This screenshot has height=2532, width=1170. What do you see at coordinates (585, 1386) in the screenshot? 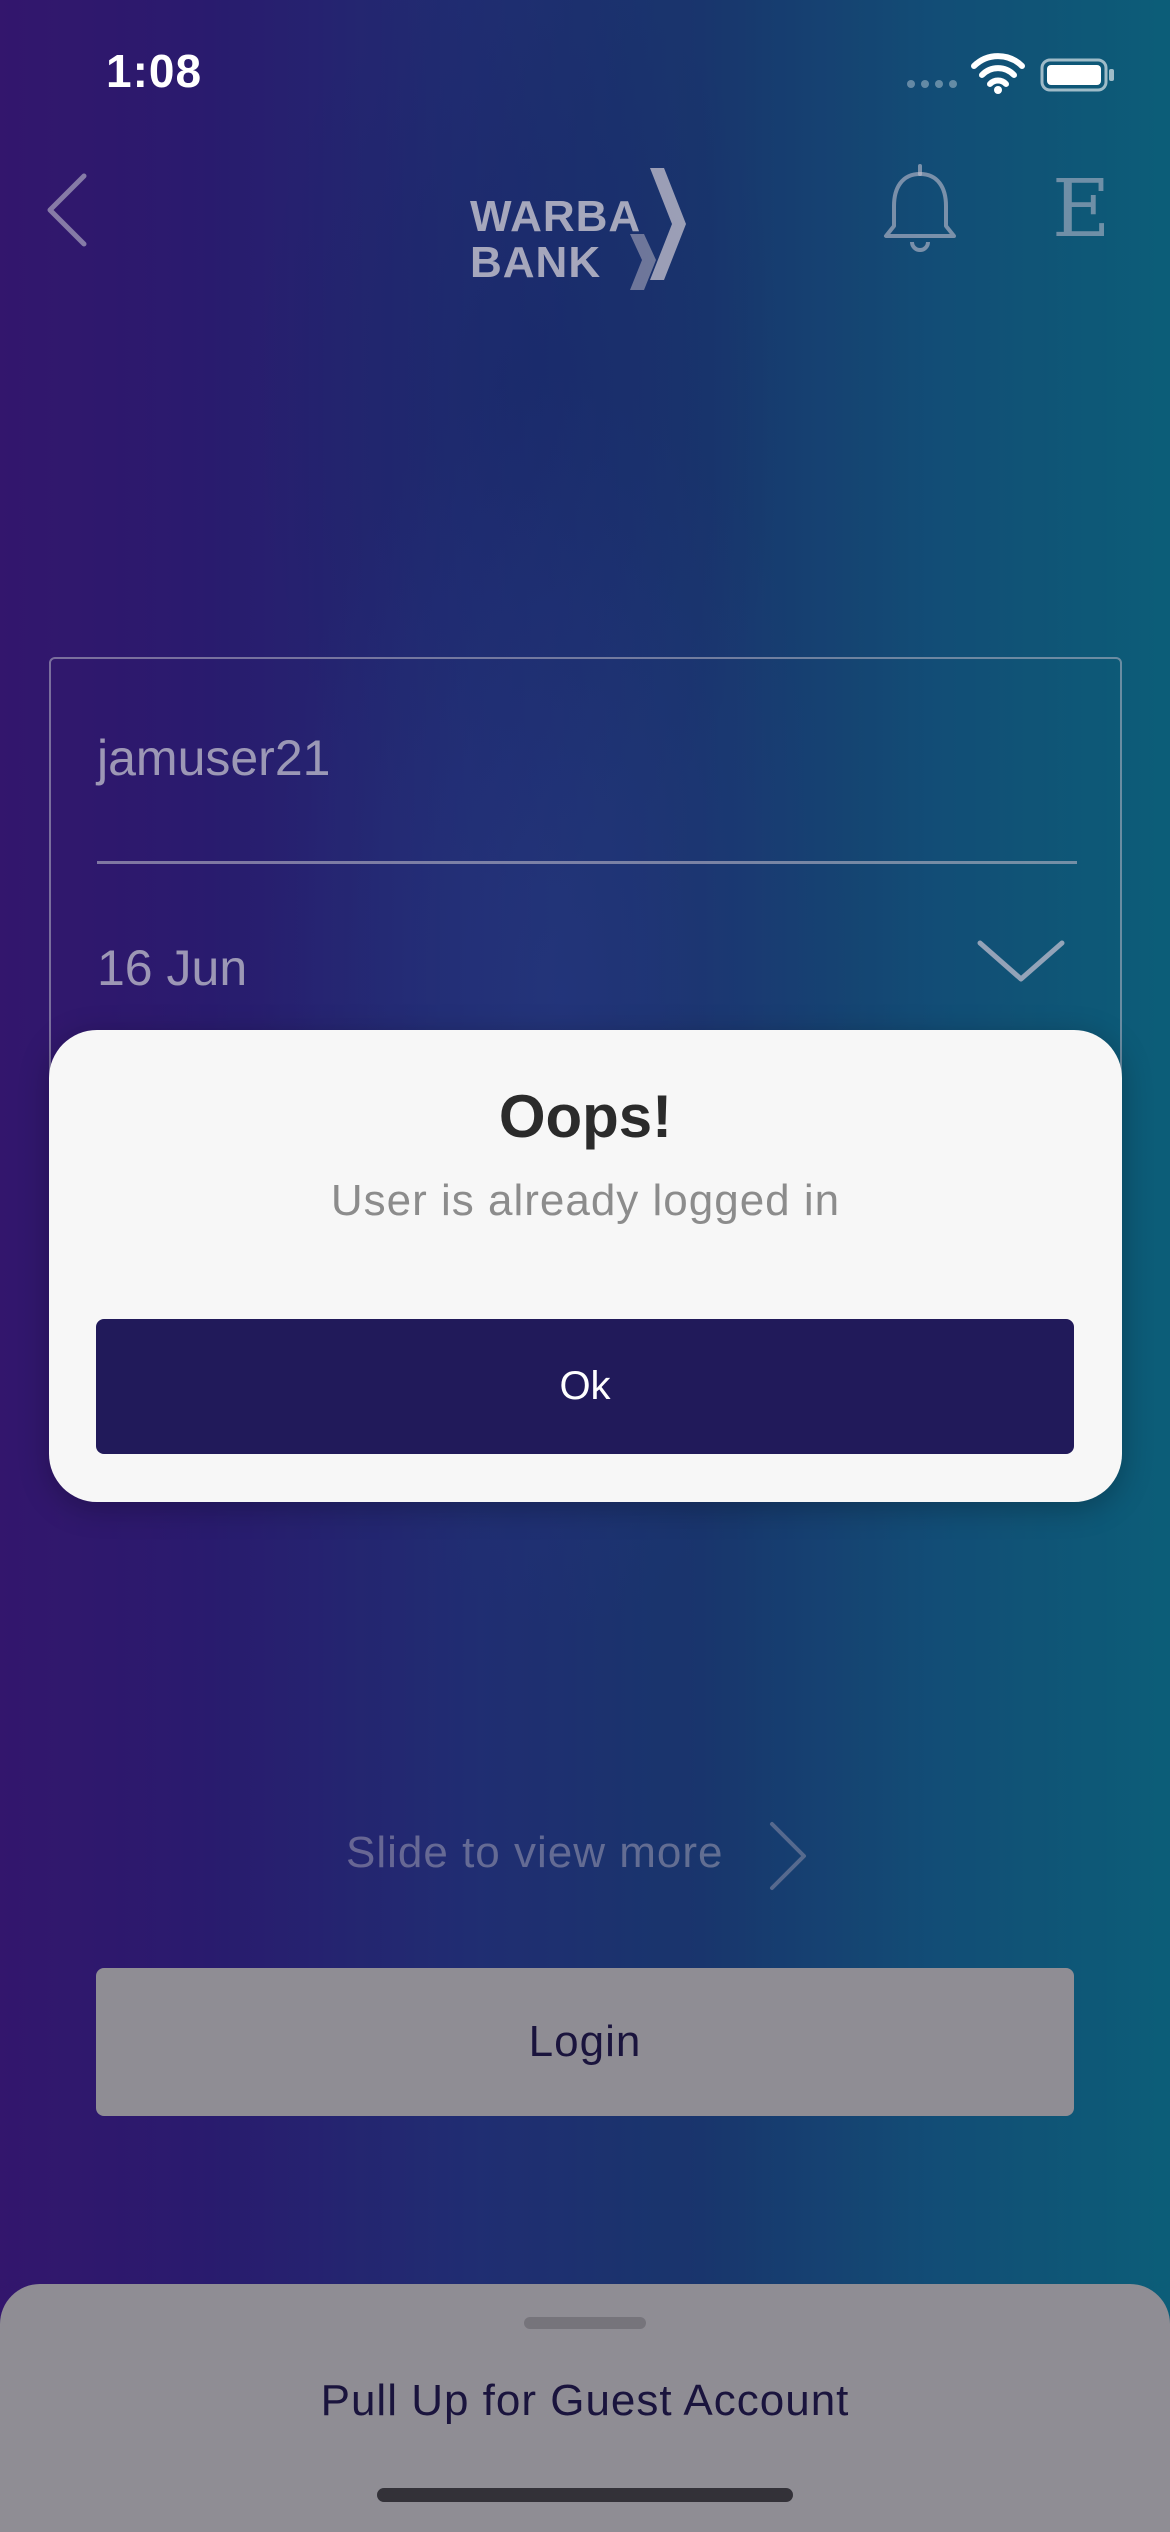
I see `ok-button: Ok` at bounding box center [585, 1386].